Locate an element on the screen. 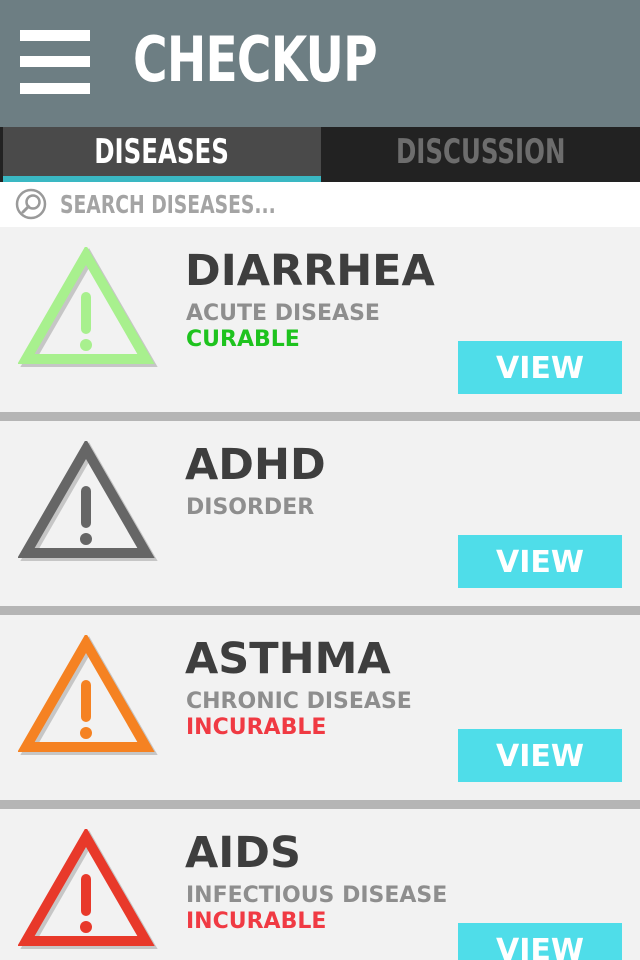 Image resolution: width=640 pixels, height=960 pixels. search-bar is located at coordinates (320, 204).